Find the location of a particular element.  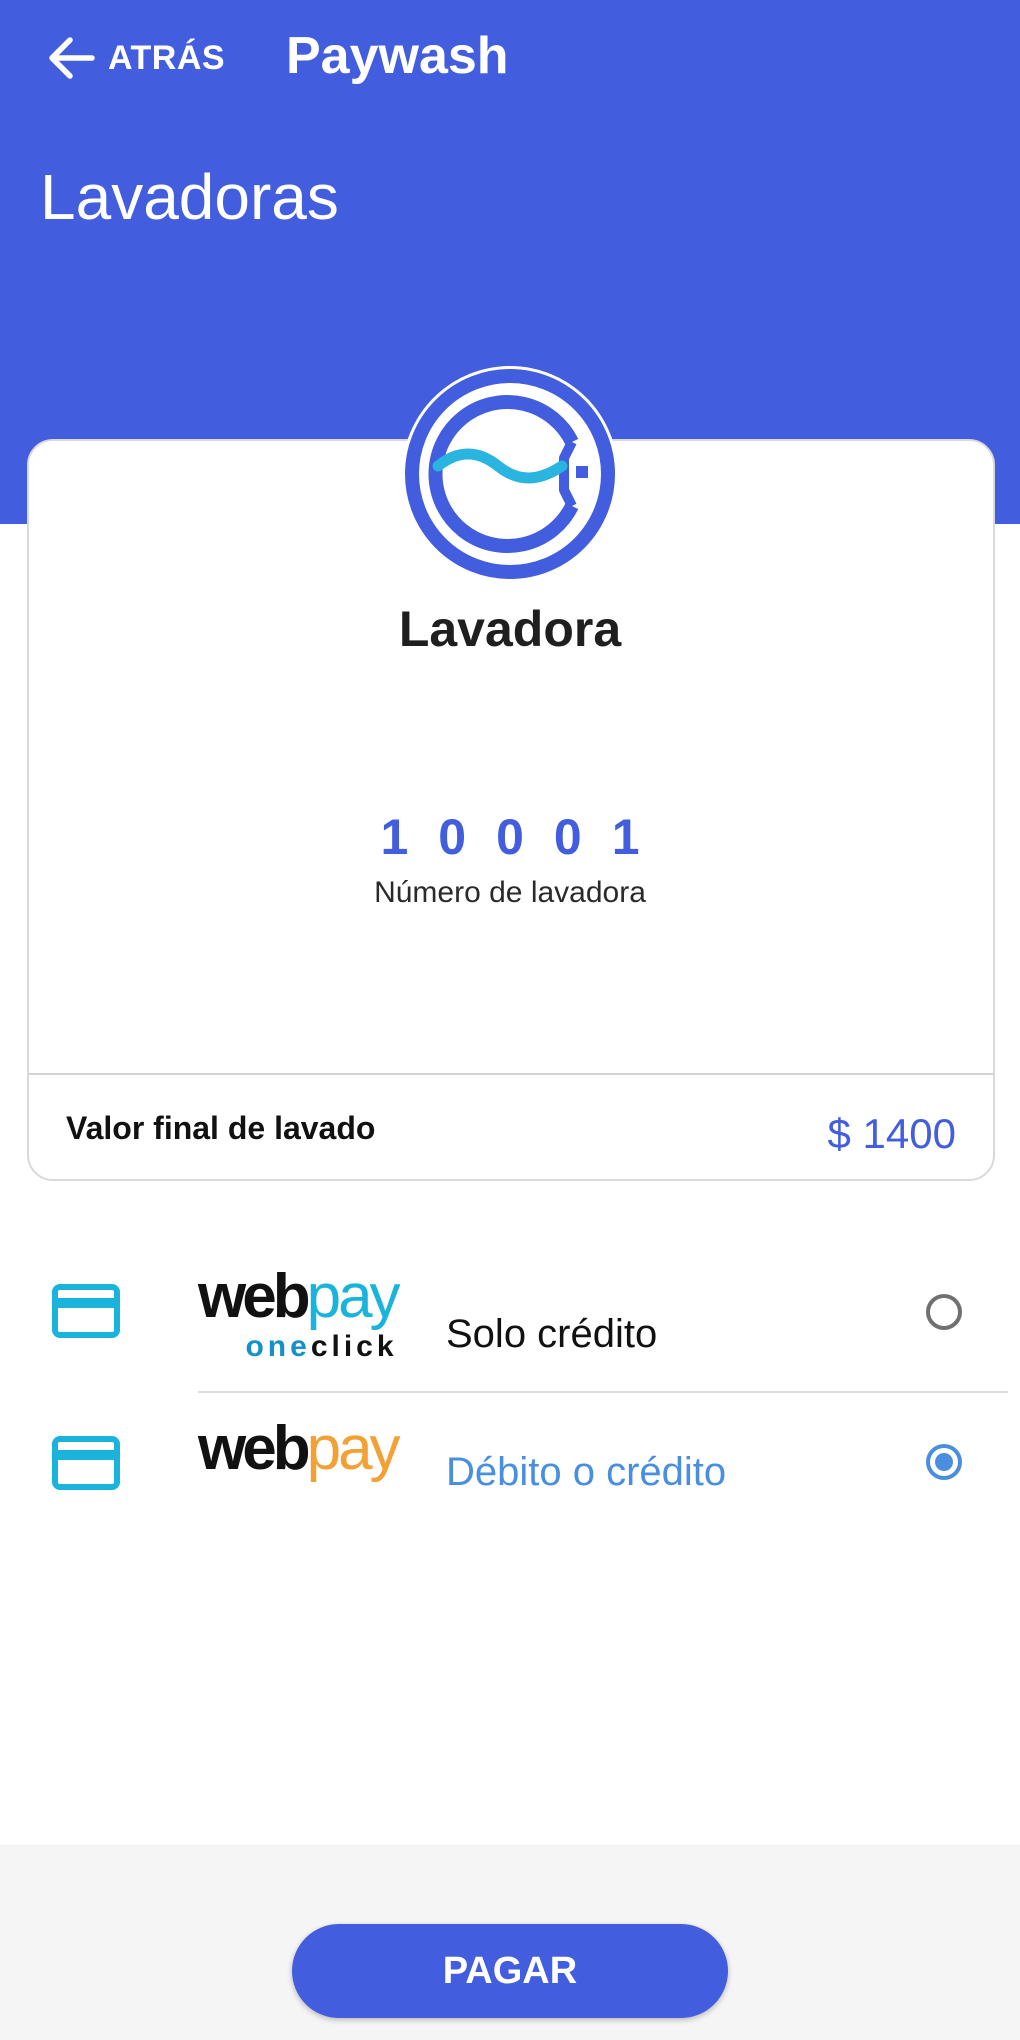

webpay-oneclick-logo: webpay oneclick is located at coordinates (299, 1315).